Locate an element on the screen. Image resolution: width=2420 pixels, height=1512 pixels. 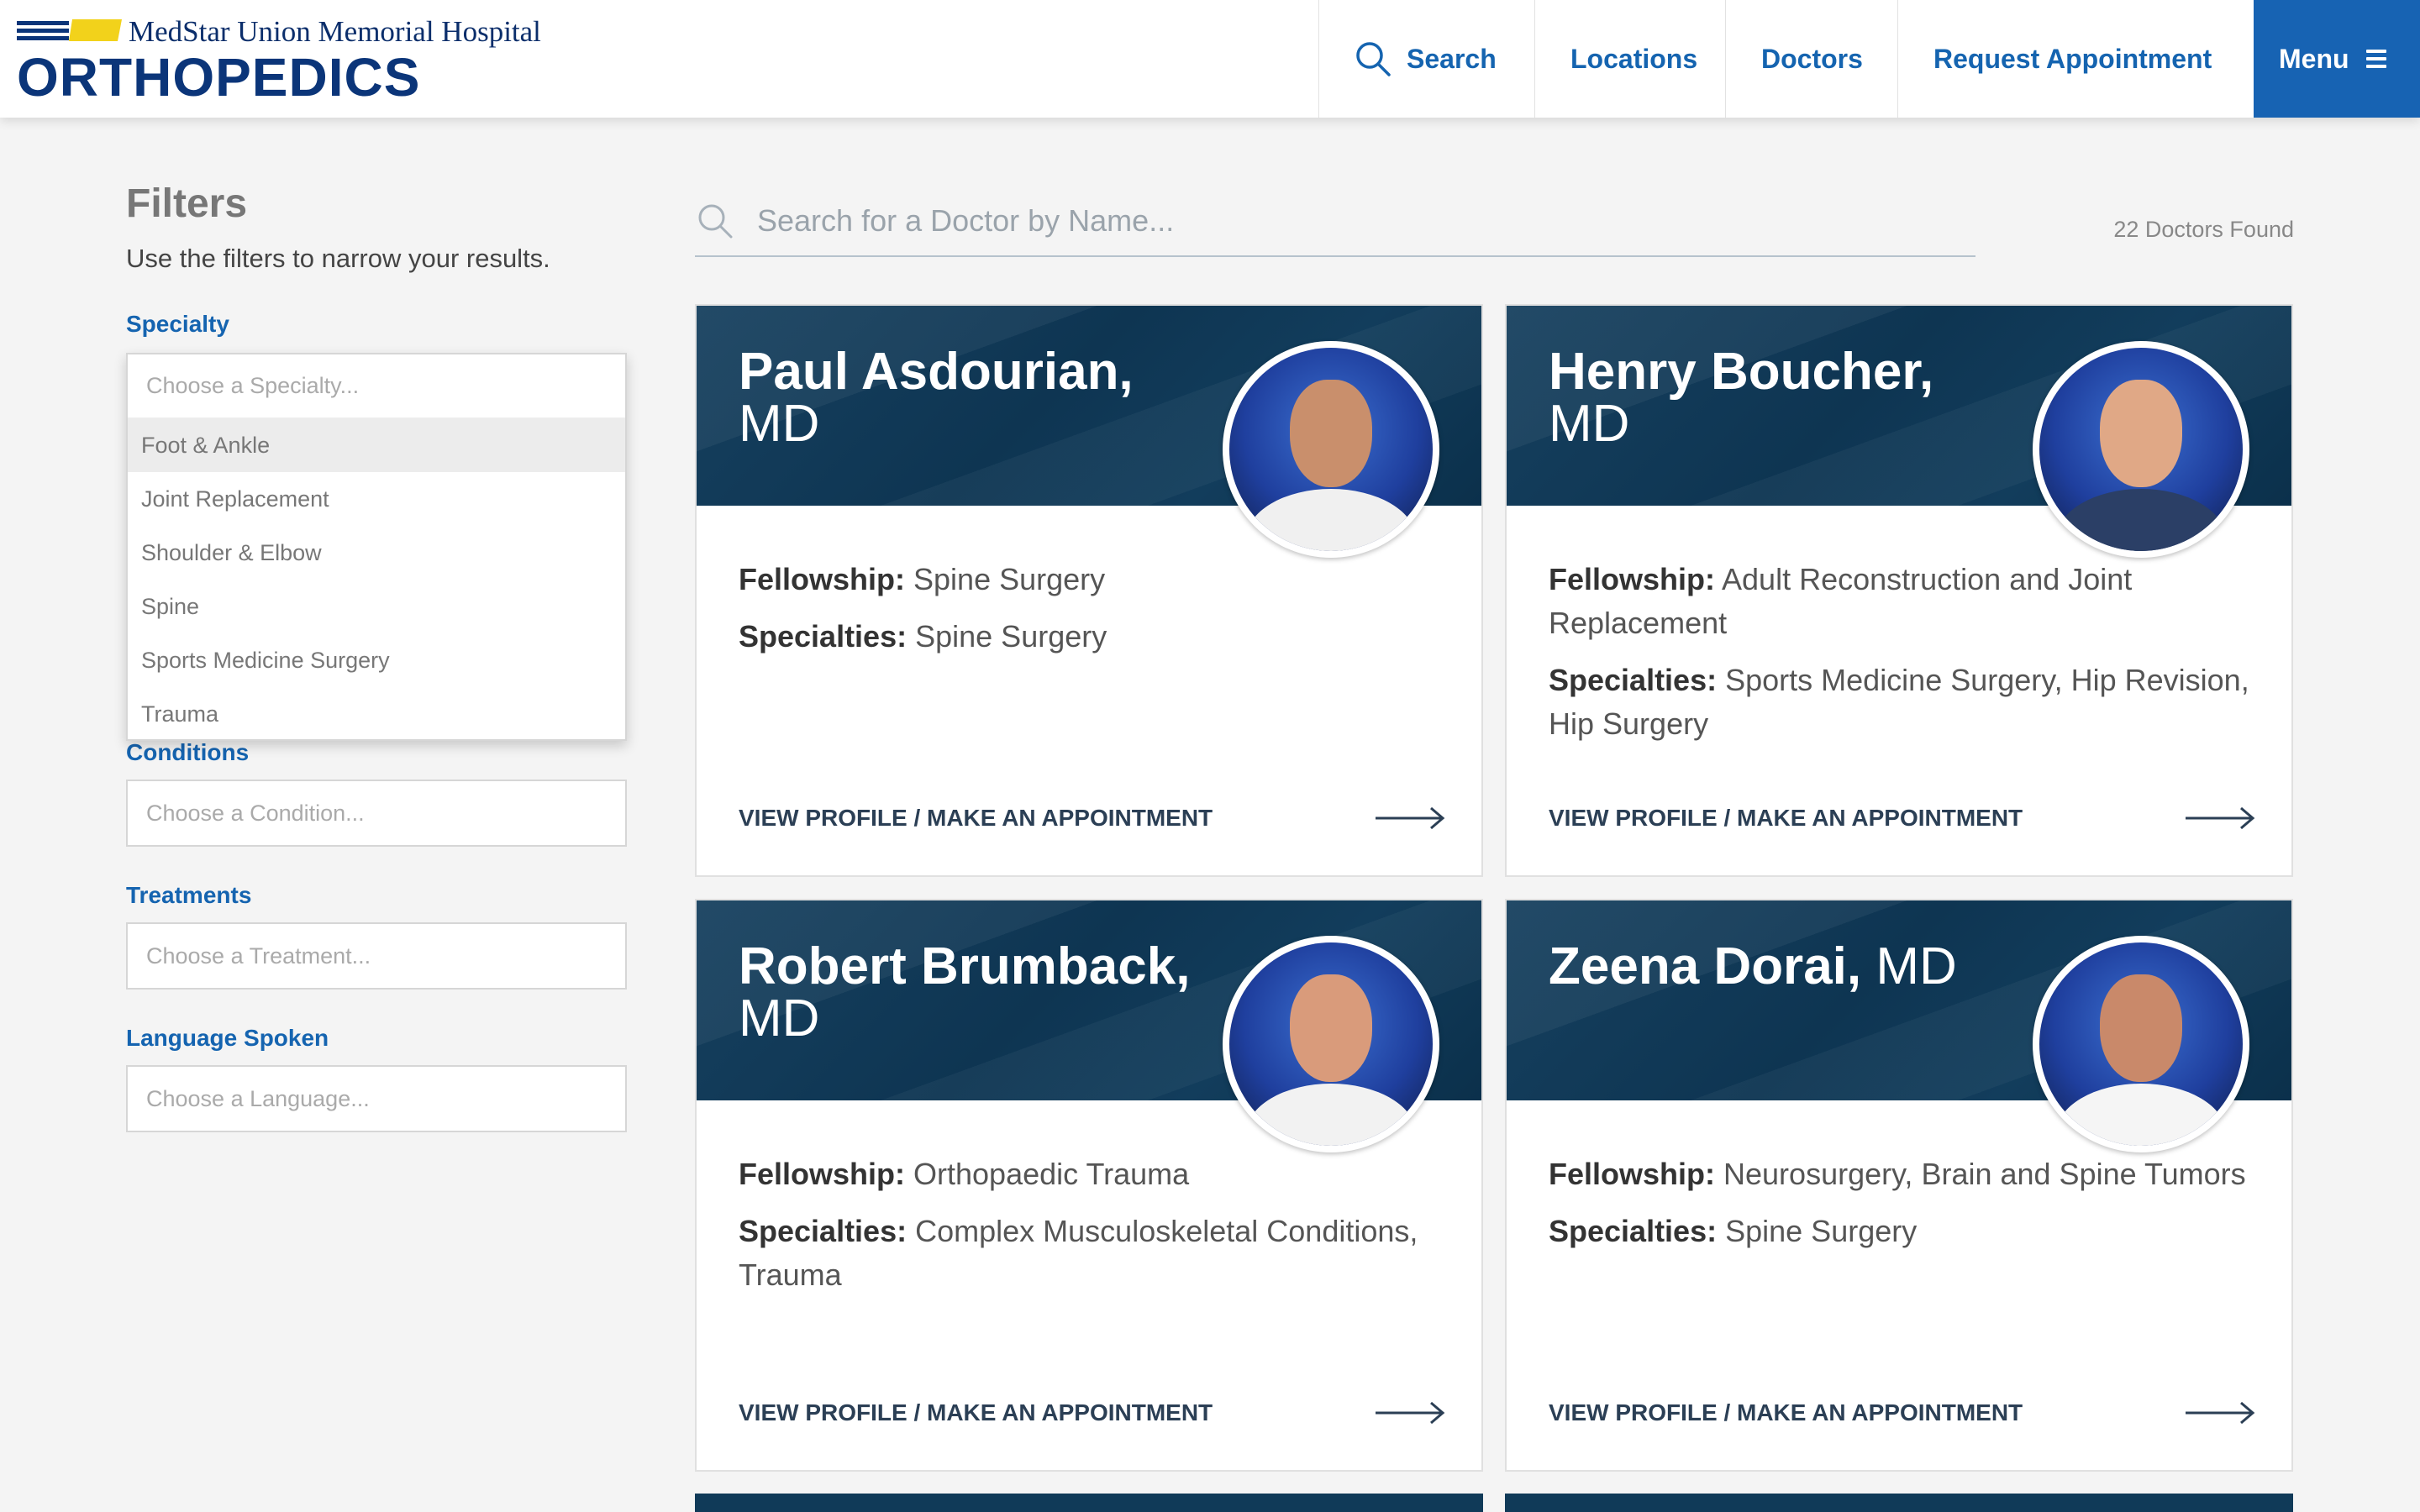
doctor-search-input is located at coordinates (1345, 221).